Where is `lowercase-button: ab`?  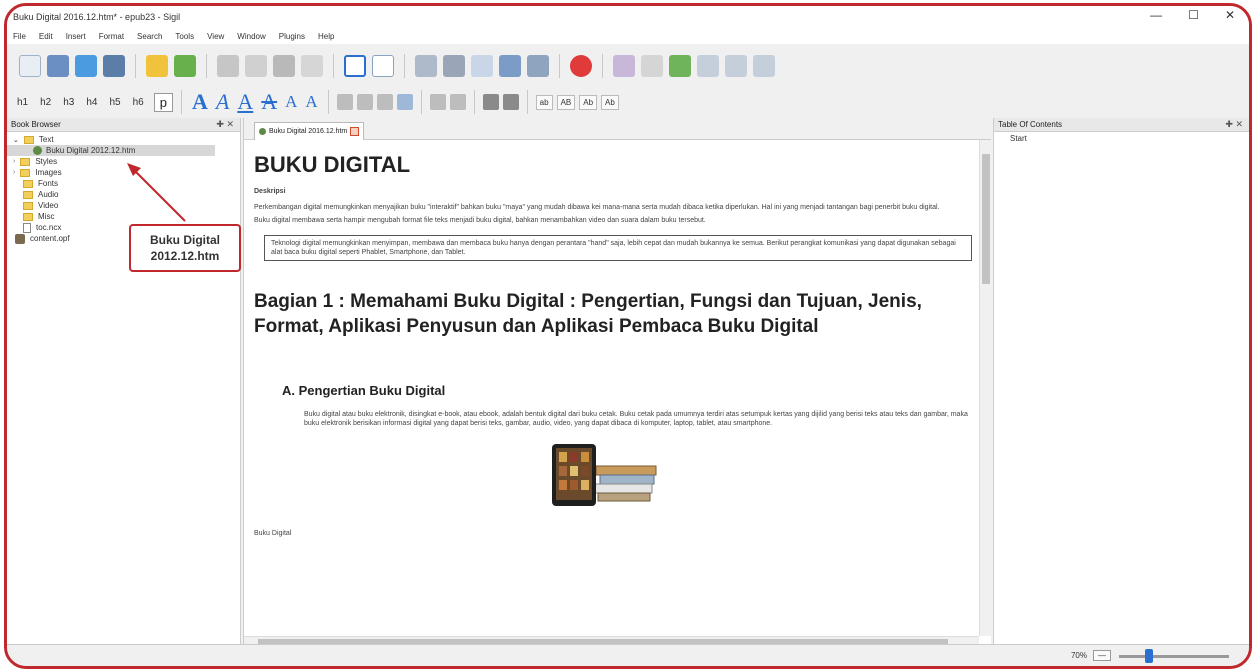 lowercase-button: ab is located at coordinates (544, 102).